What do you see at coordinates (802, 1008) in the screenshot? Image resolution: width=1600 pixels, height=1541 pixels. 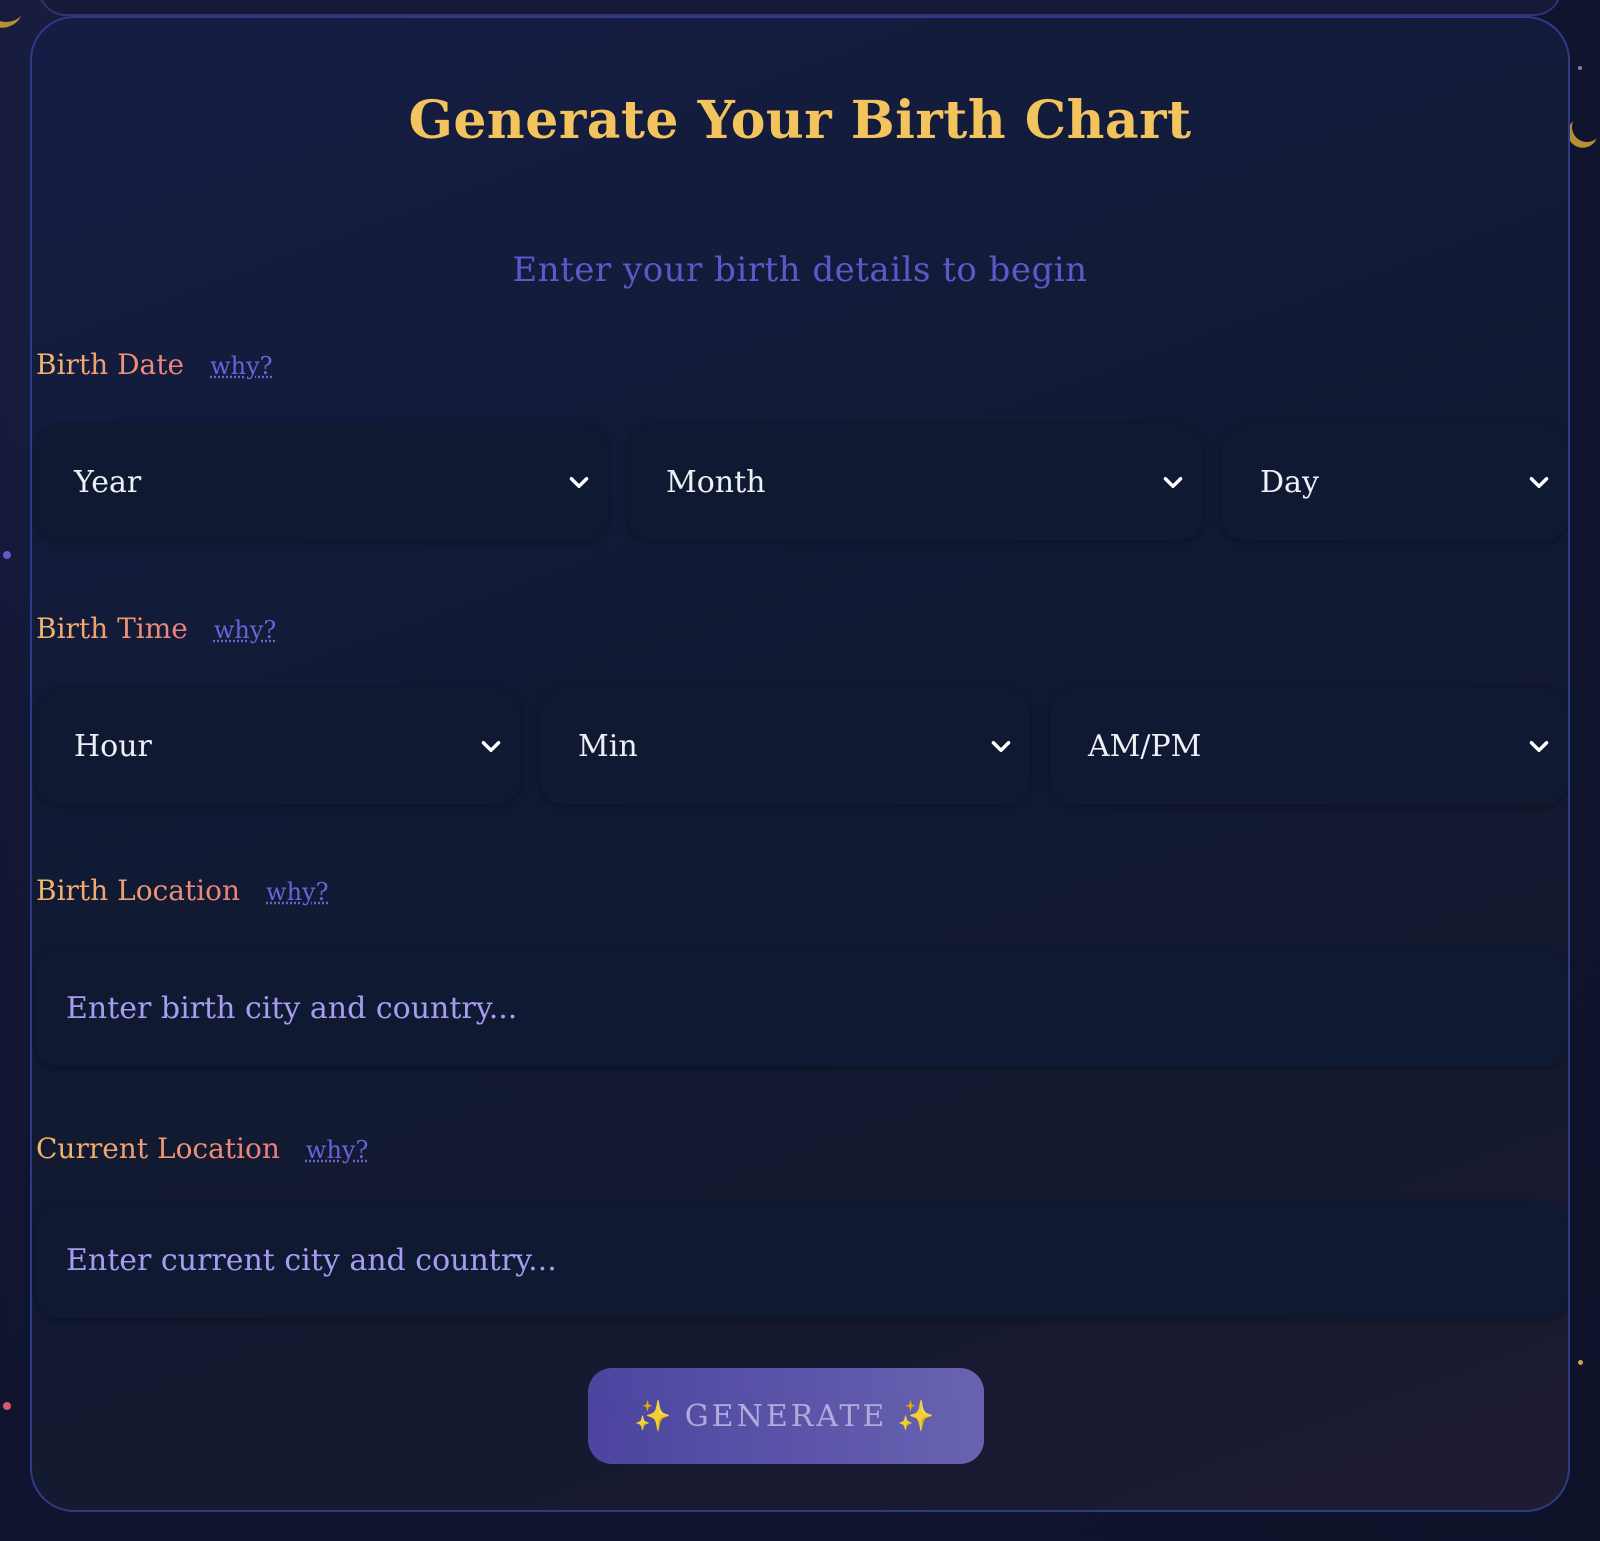 I see `birth-location-input` at bounding box center [802, 1008].